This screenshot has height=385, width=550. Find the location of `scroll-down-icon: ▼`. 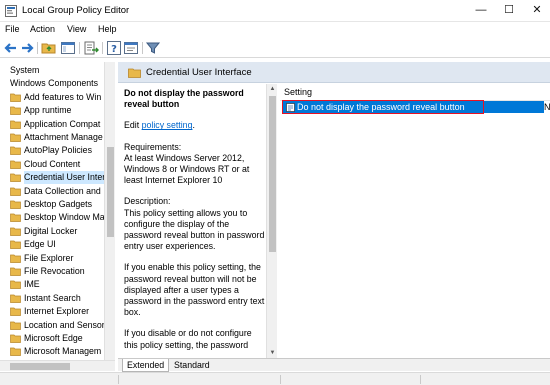

scroll-down-icon: ▼ is located at coordinates (272, 353).